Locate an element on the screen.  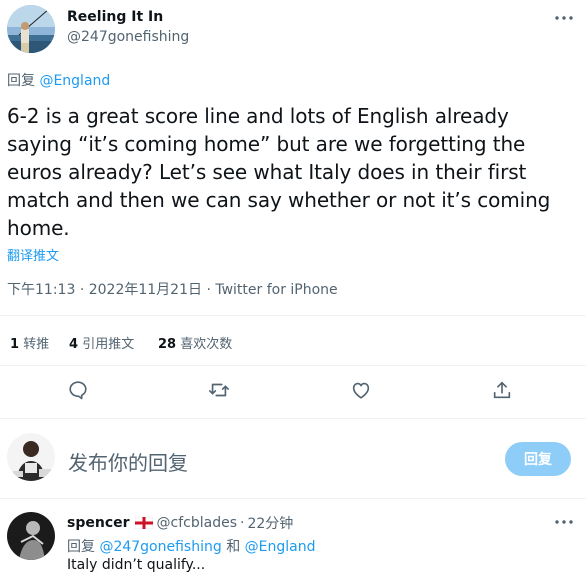
reply-composer-input: 发布你的回复 is located at coordinates (278, 461).